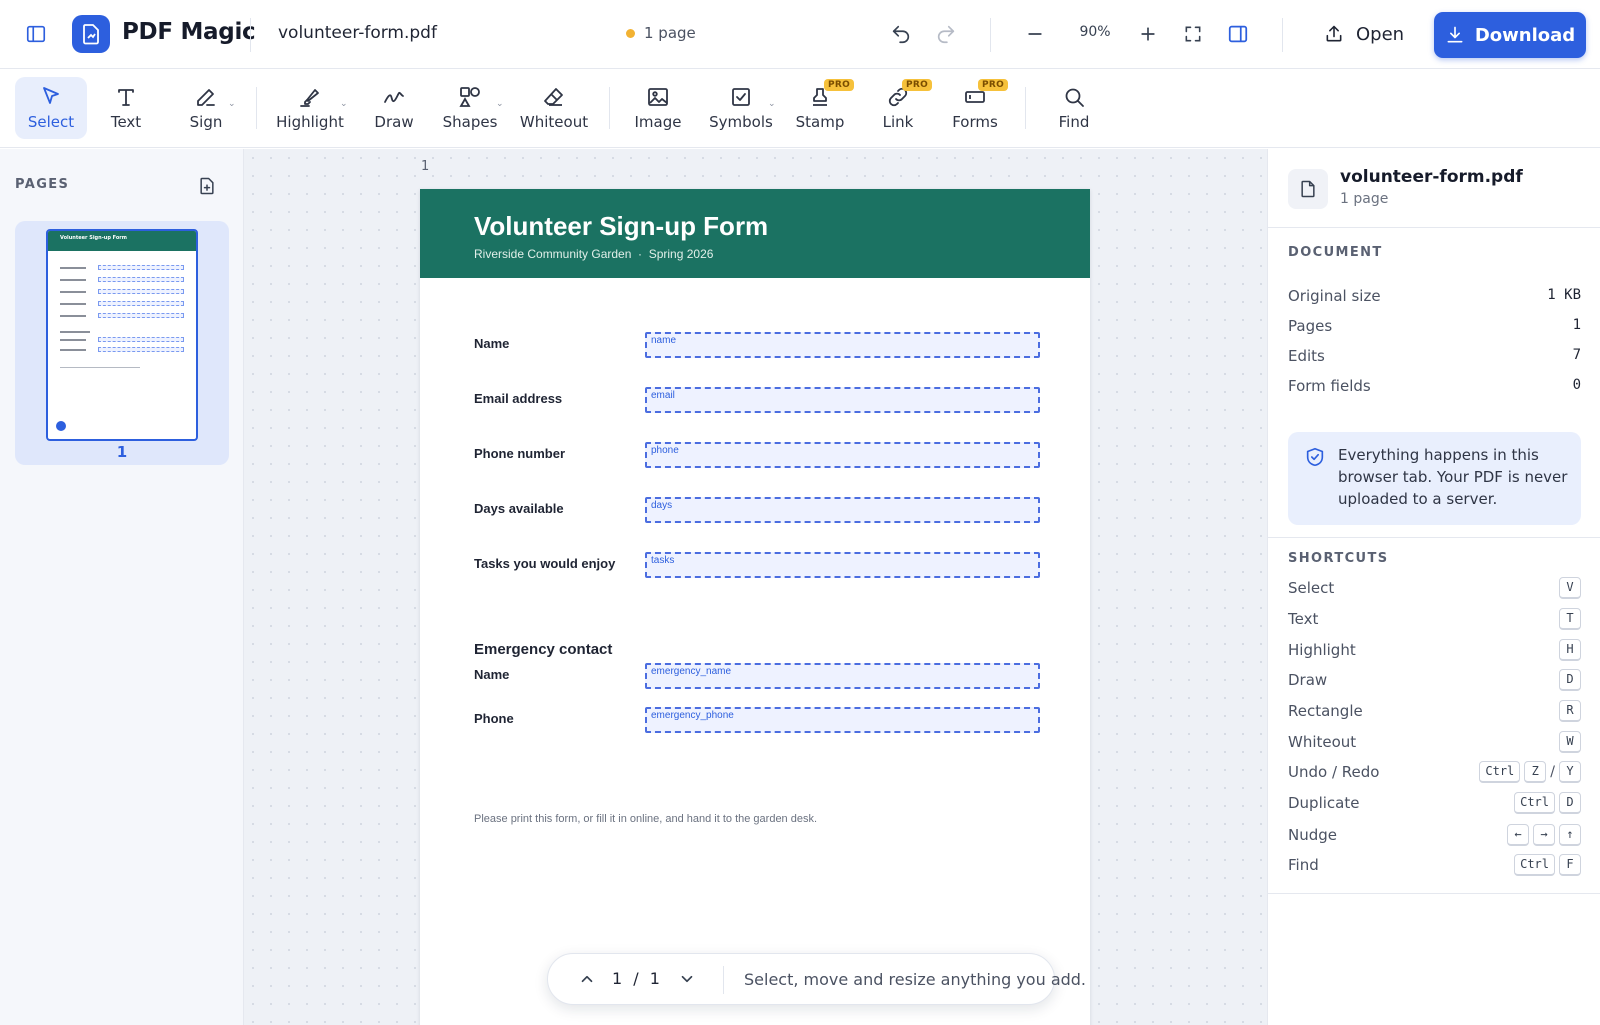 The image size is (1600, 1025). I want to click on document-title: Volunteer Sign-up Form, so click(621, 226).